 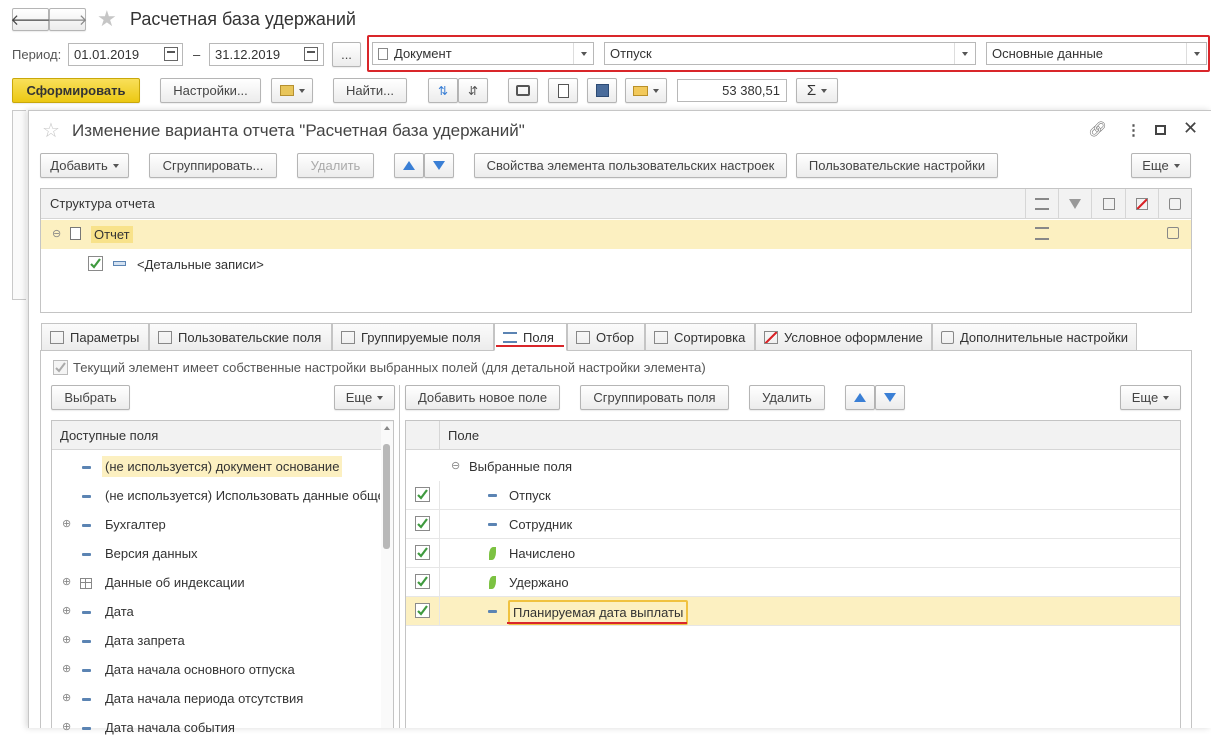 What do you see at coordinates (897, 165) in the screenshot?
I see `user-settings-button: Пользовательские настройки` at bounding box center [897, 165].